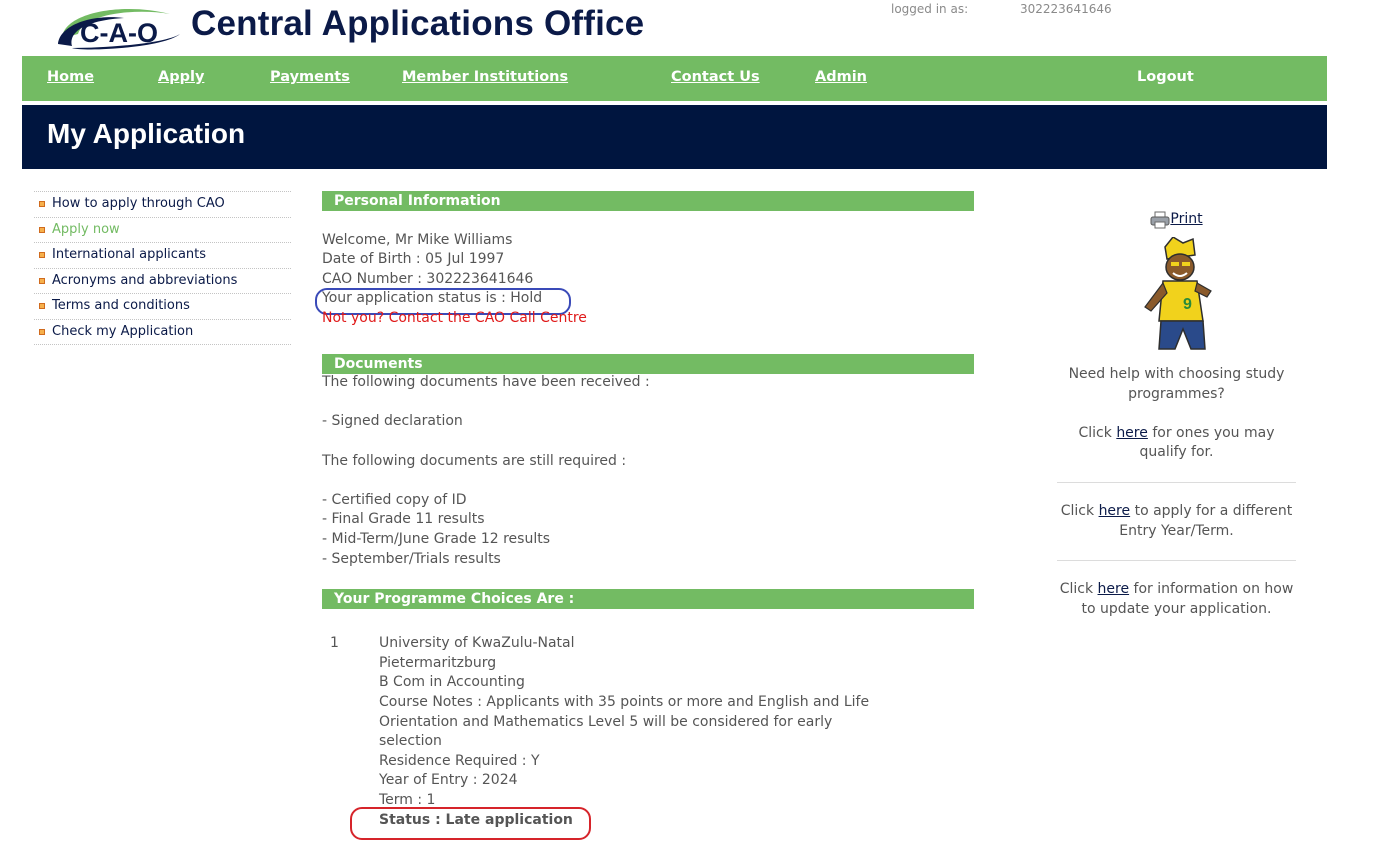 Image resolution: width=1375 pixels, height=855 pixels. What do you see at coordinates (1186, 219) in the screenshot?
I see `print-link: Print` at bounding box center [1186, 219].